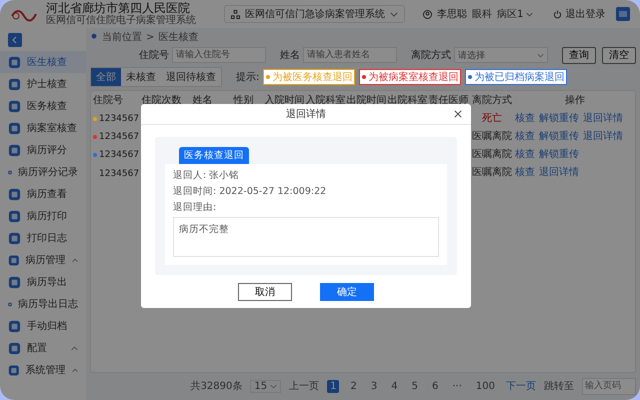 The image size is (640, 400). What do you see at coordinates (309, 77) in the screenshot?
I see `legend-tag: 为被医务核查退回` at bounding box center [309, 77].